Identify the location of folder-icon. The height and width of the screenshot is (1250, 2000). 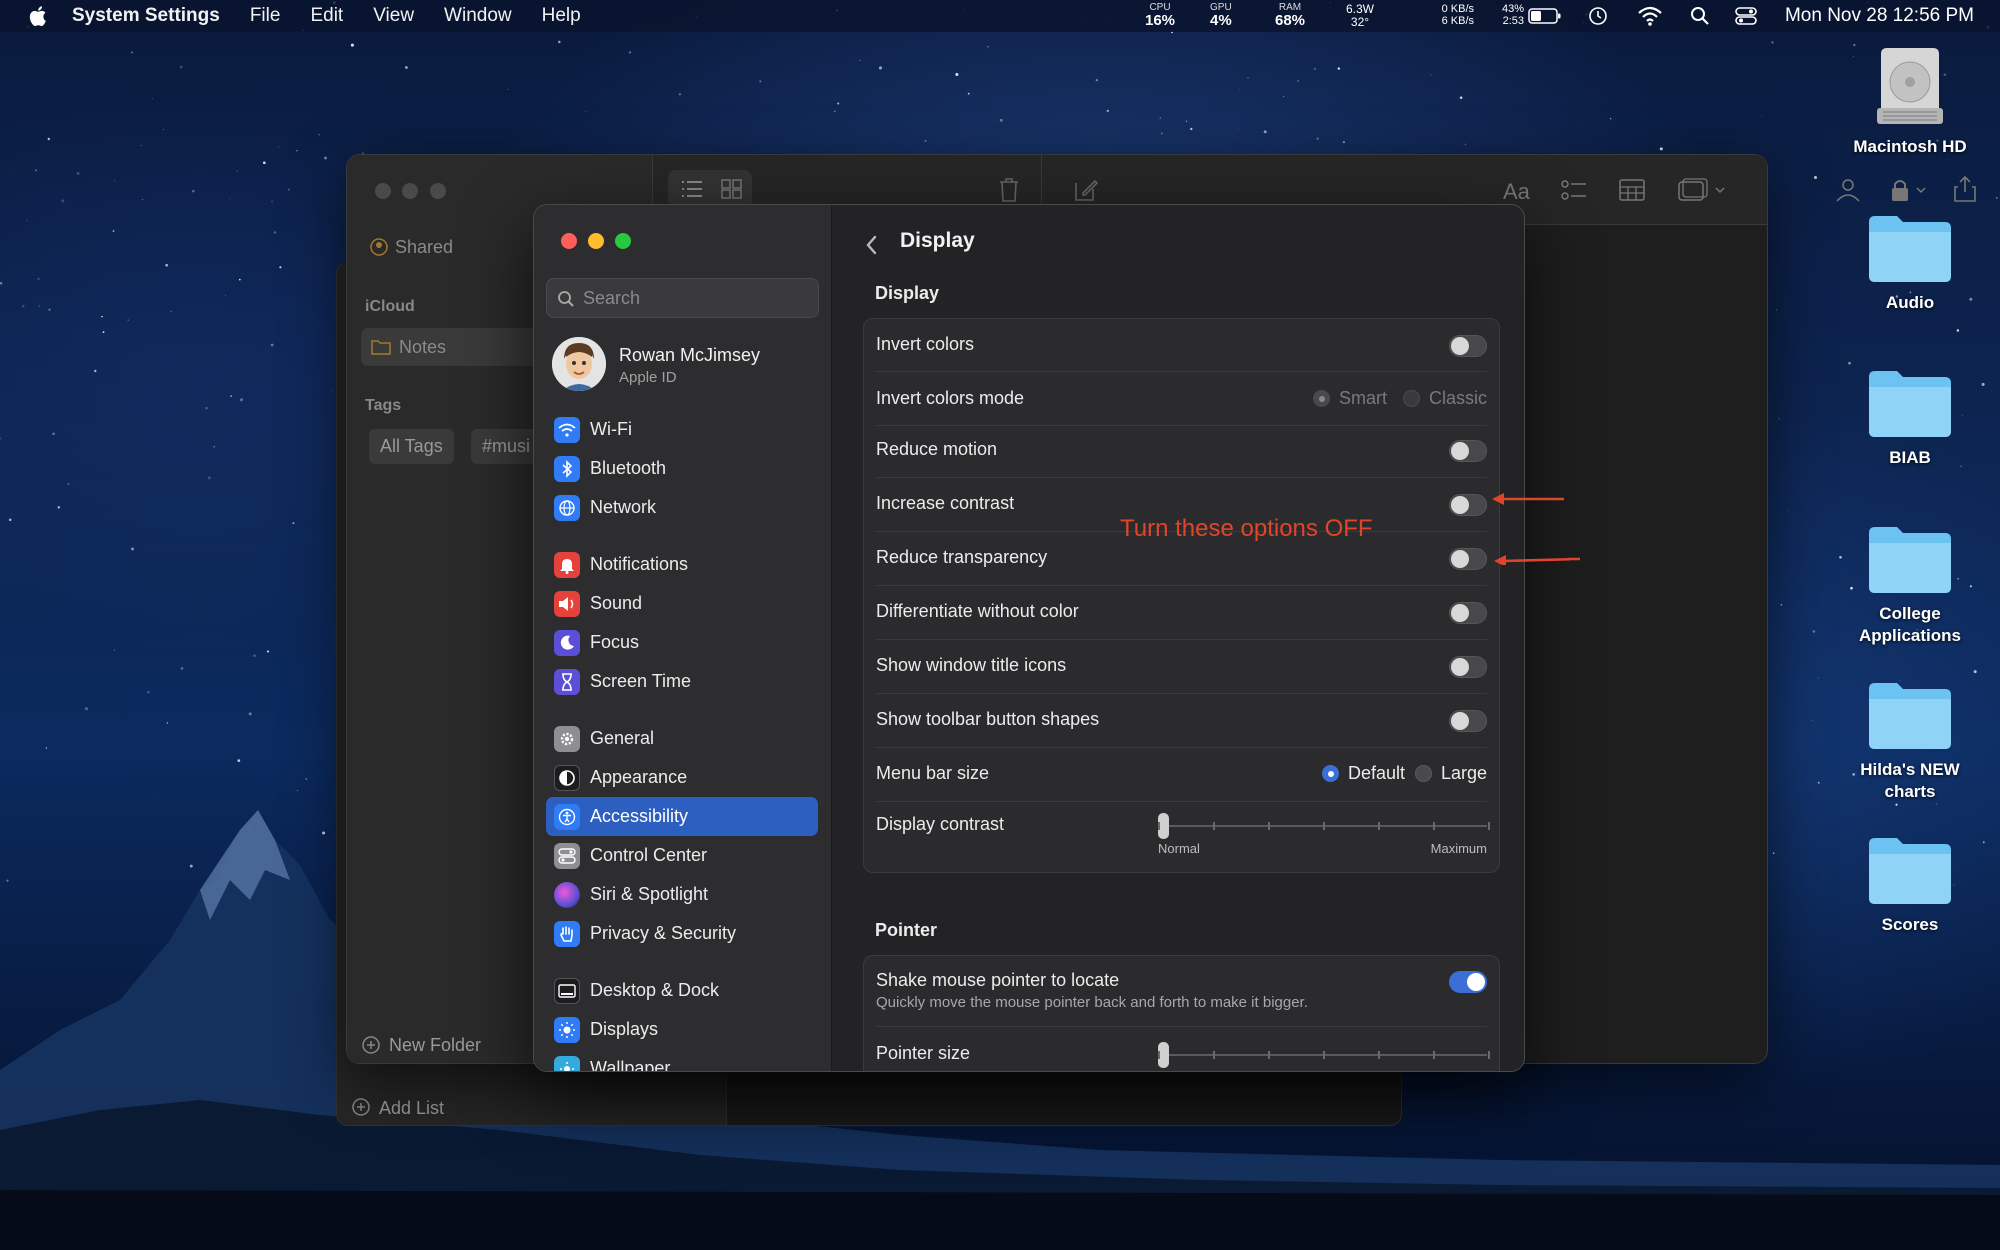
(1910, 248).